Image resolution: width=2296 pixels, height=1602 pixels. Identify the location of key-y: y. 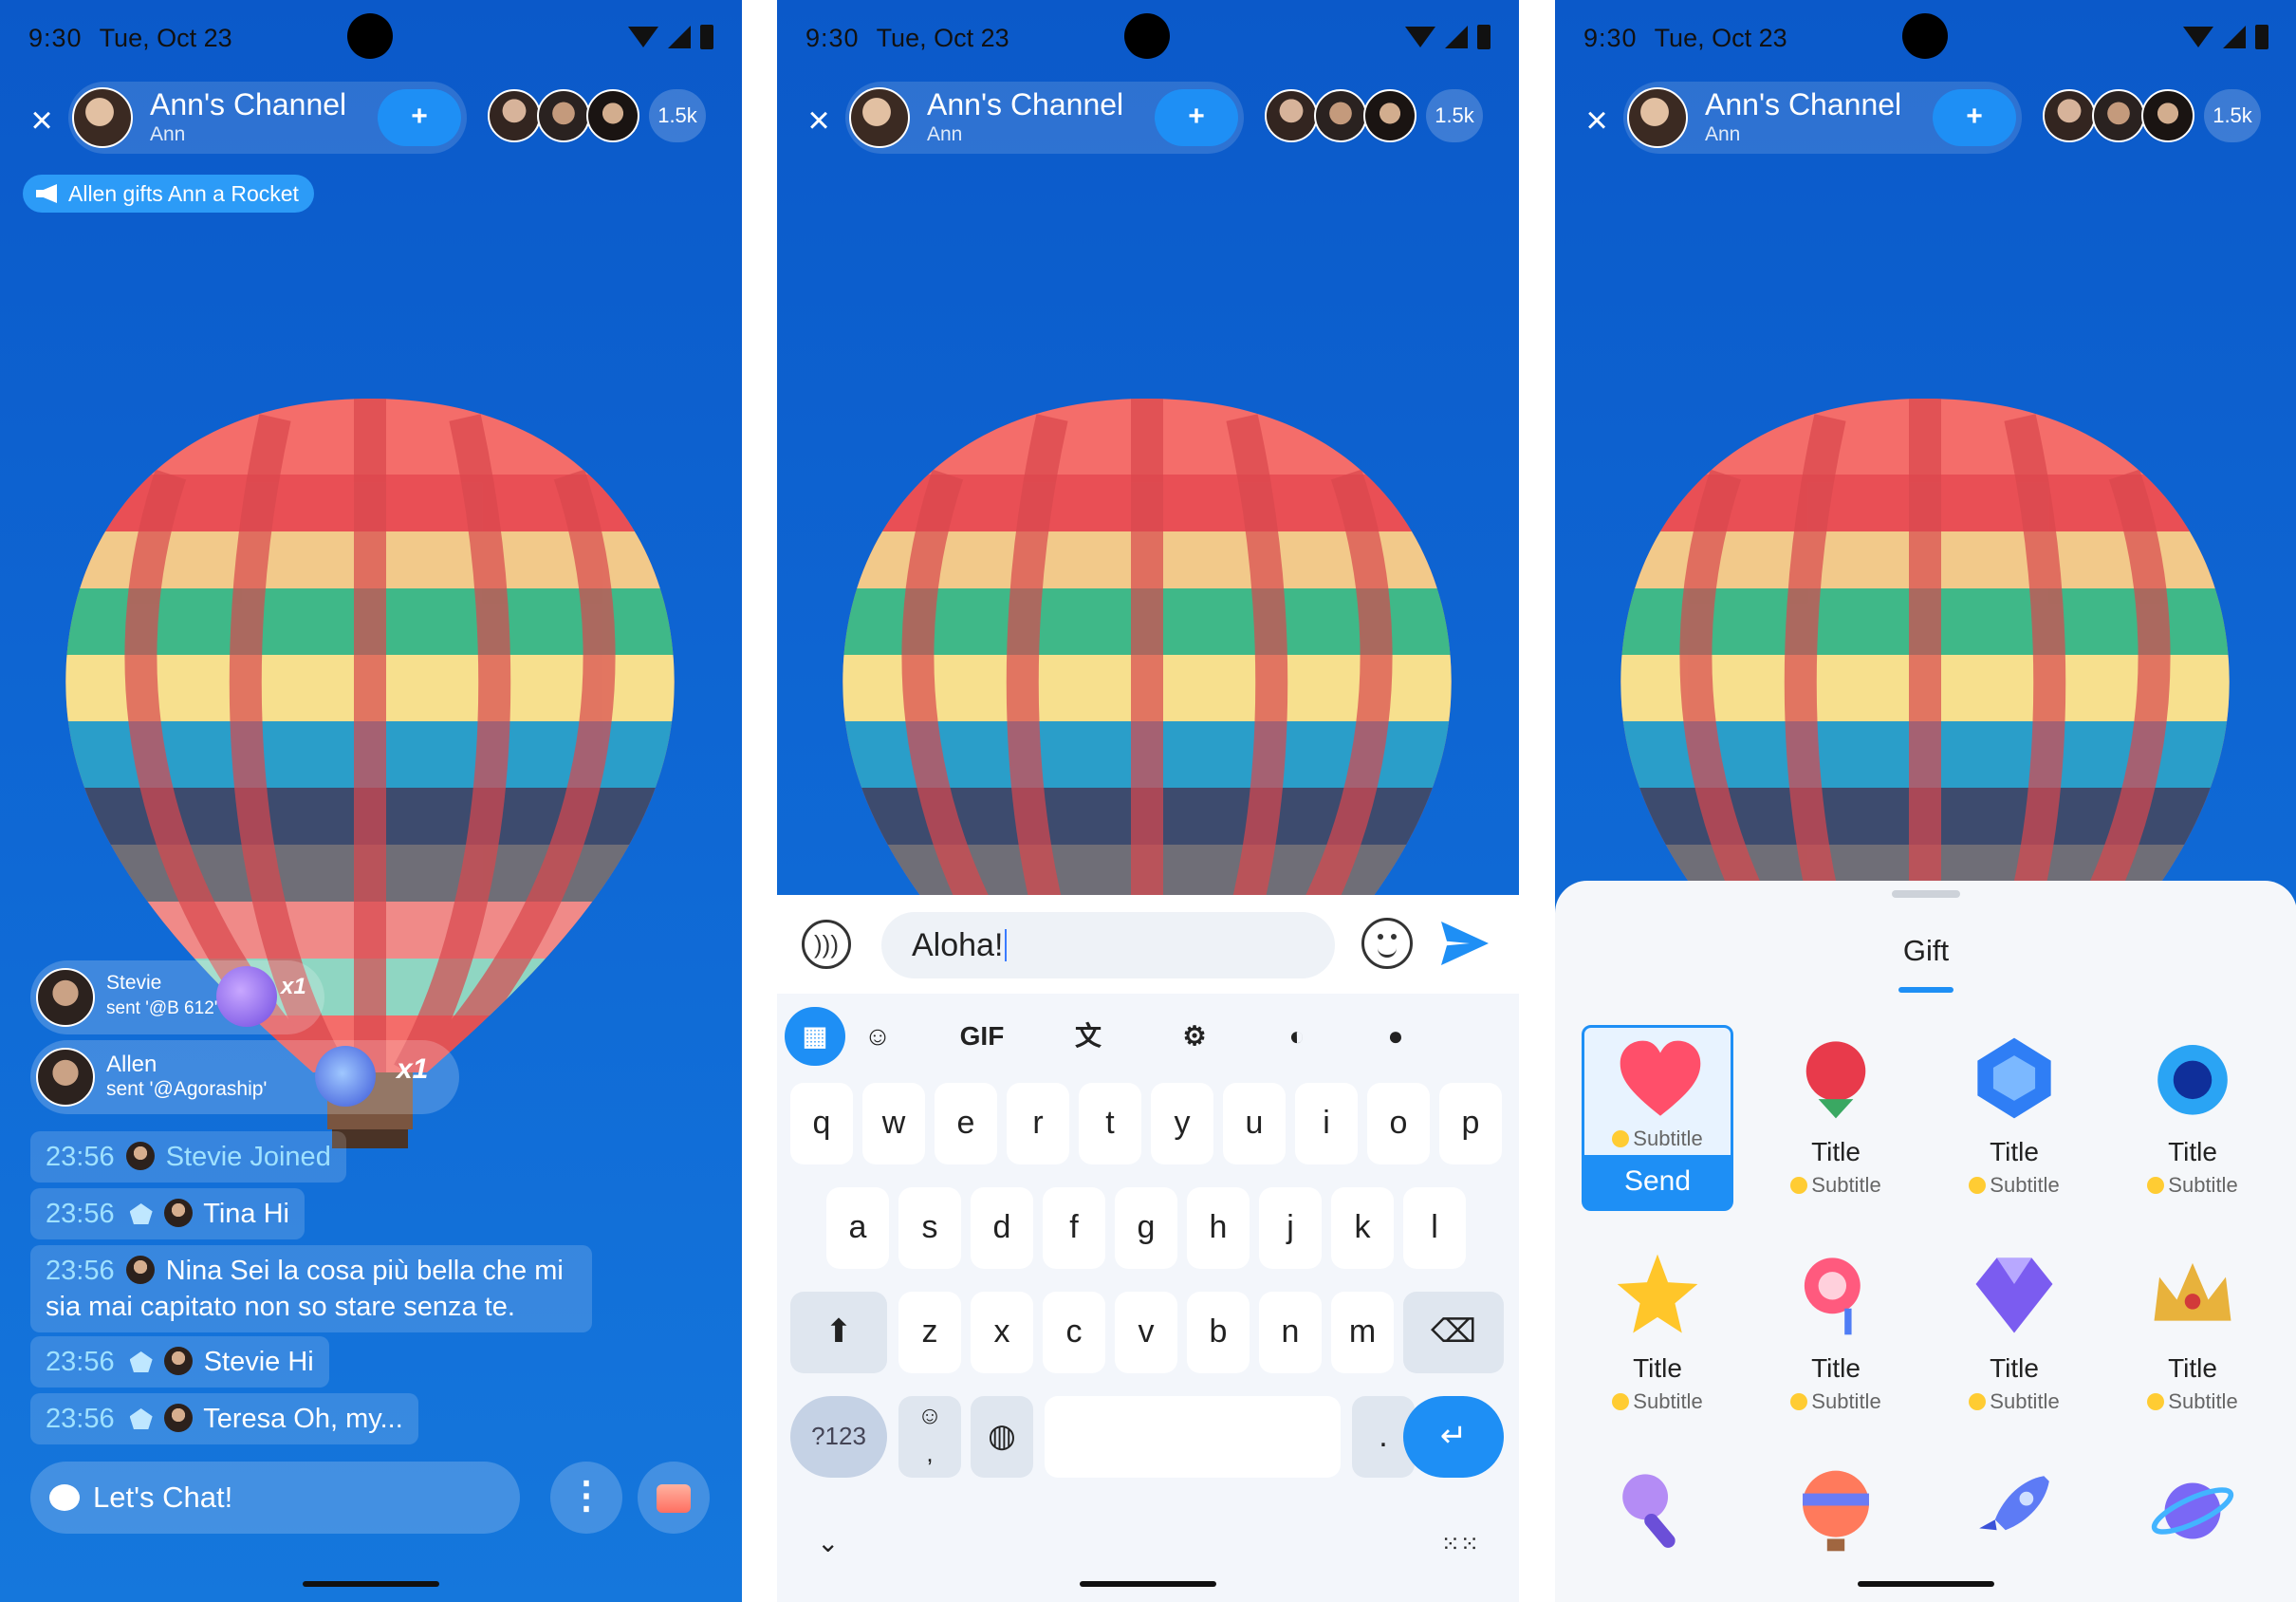
(1182, 1123).